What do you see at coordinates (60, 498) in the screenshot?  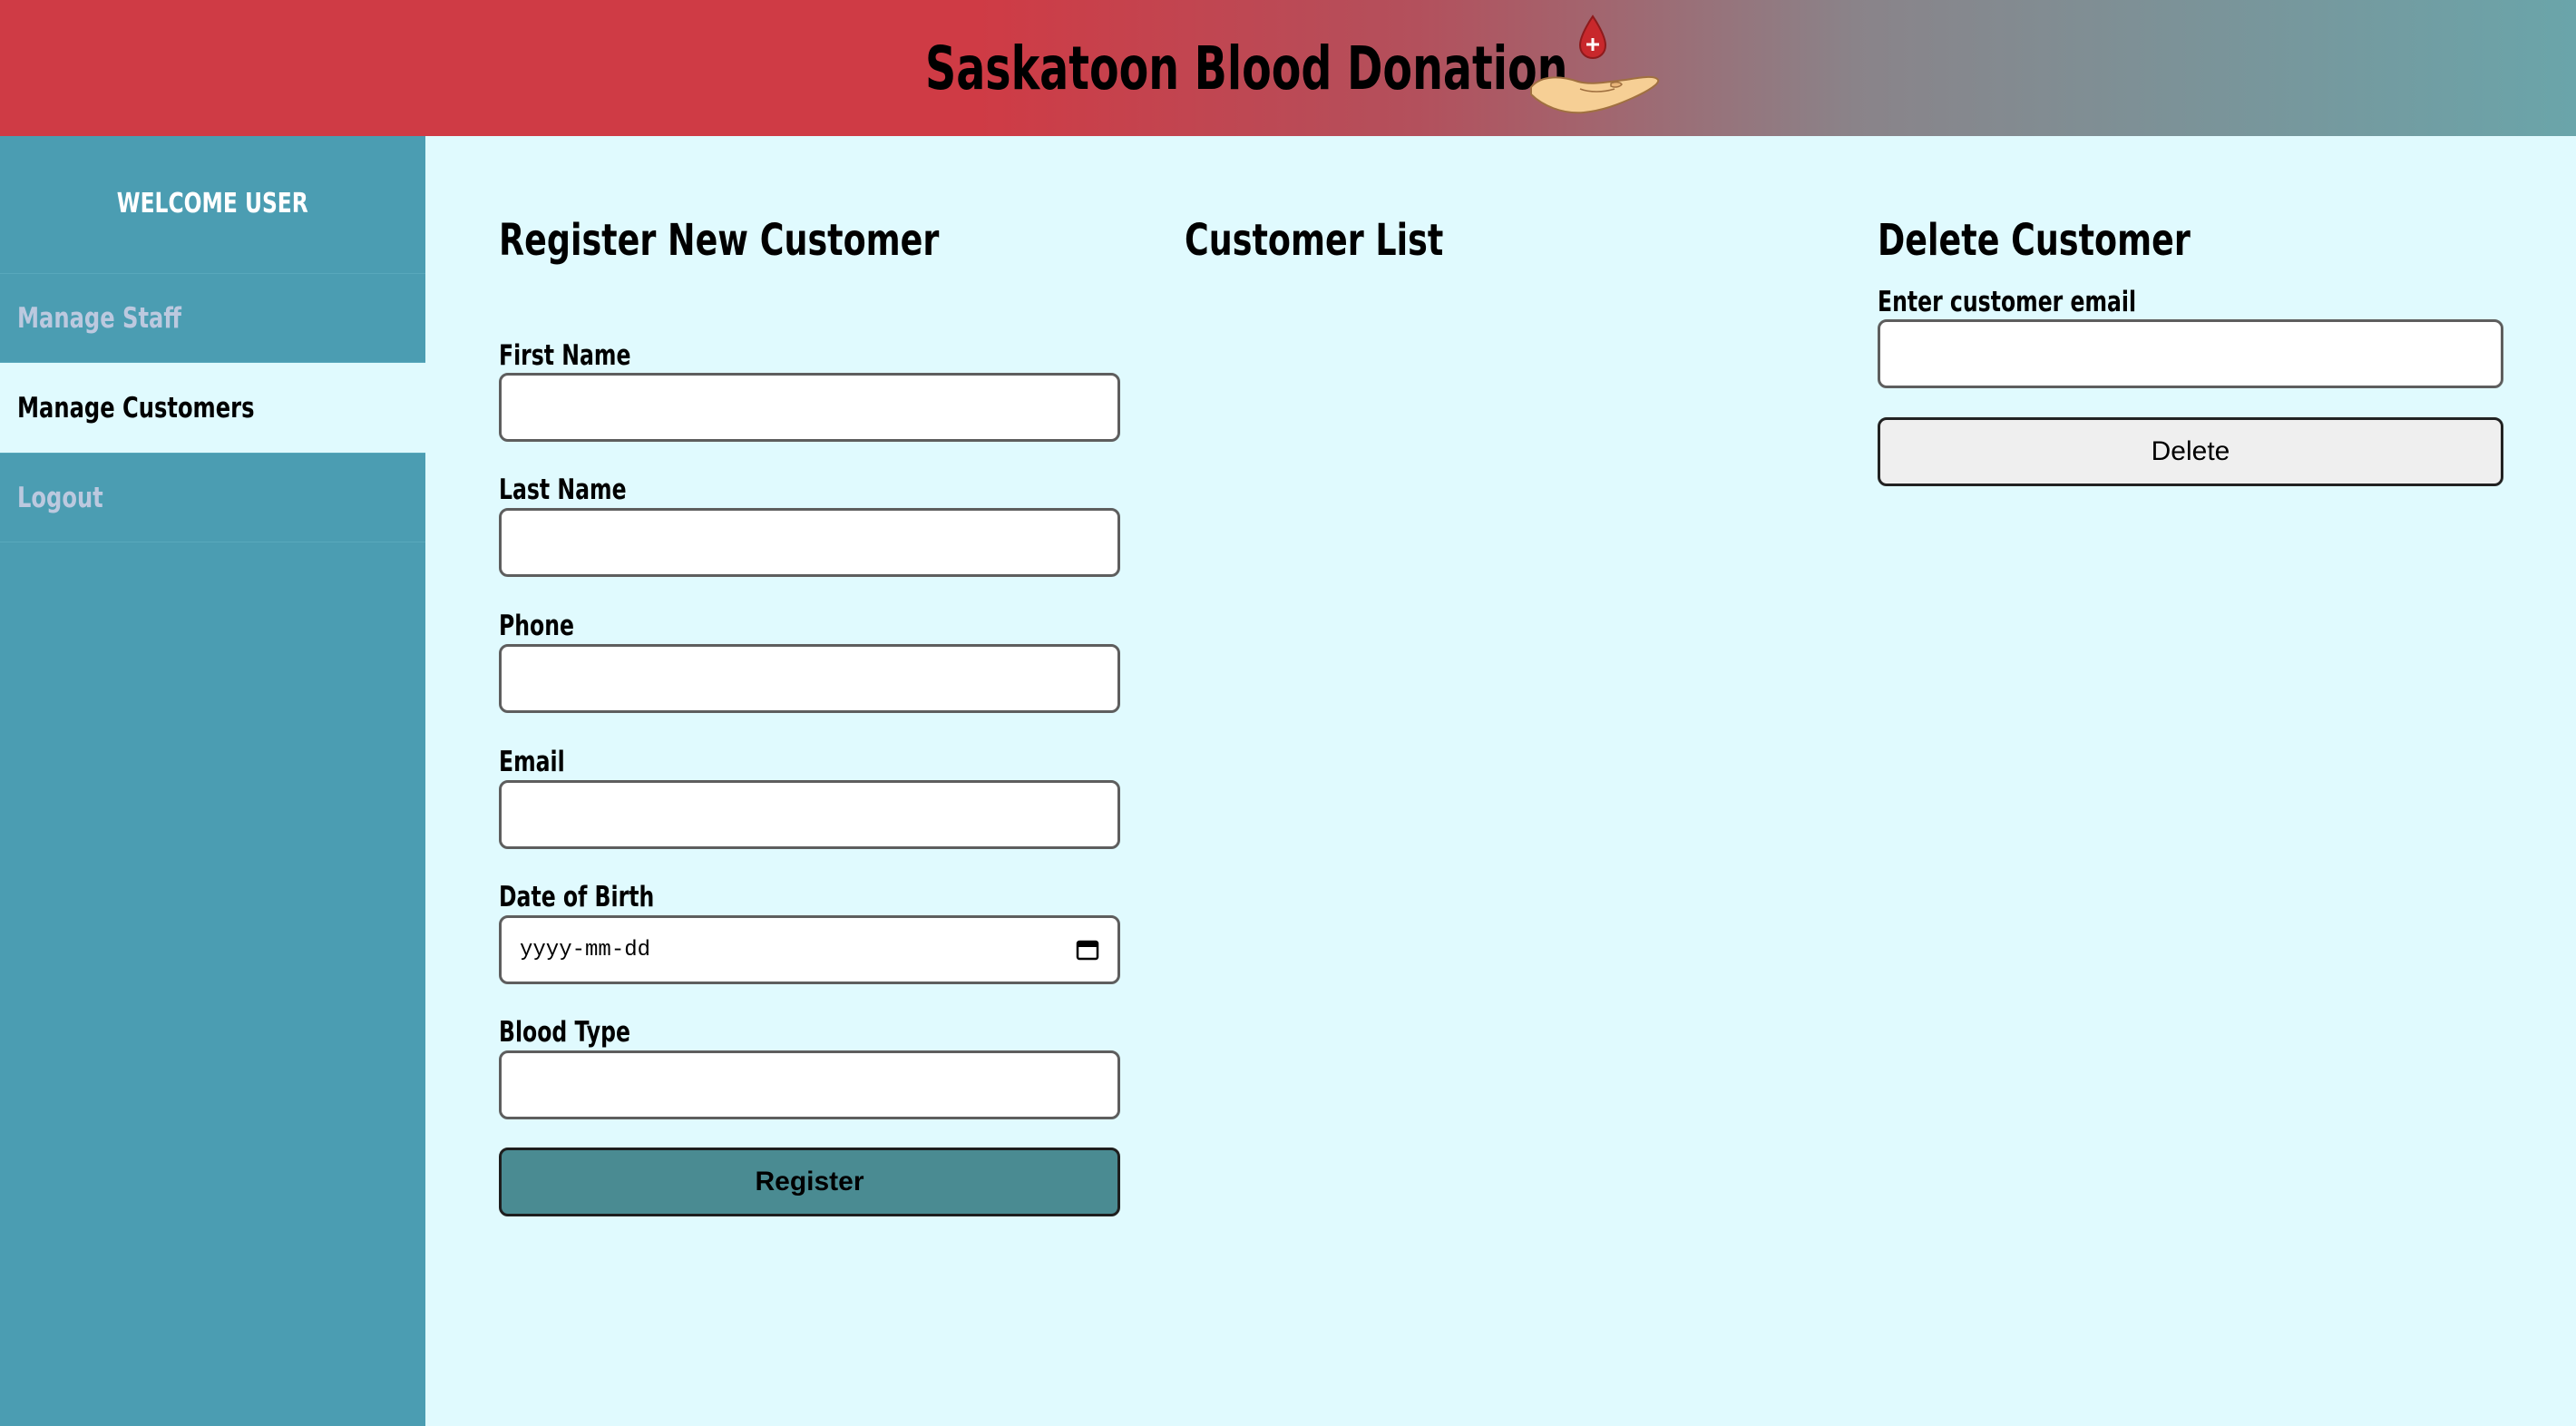 I see `sidebar-item-label: Logout` at bounding box center [60, 498].